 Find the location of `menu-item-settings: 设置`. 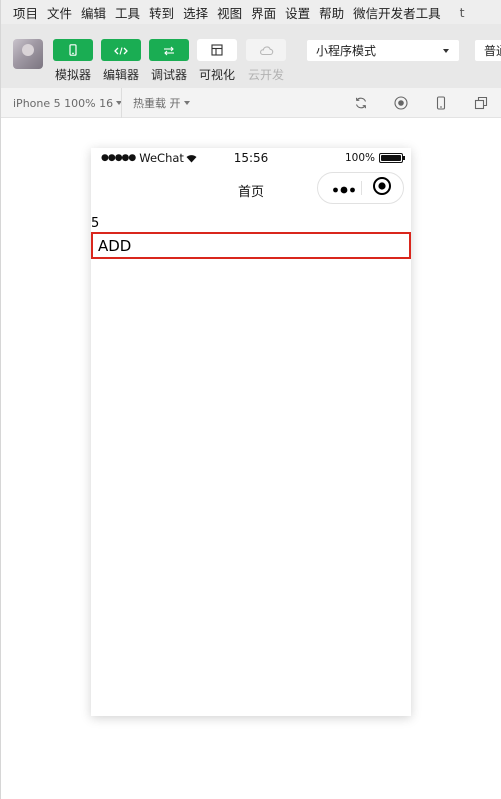

menu-item-settings: 设置 is located at coordinates (297, 12).